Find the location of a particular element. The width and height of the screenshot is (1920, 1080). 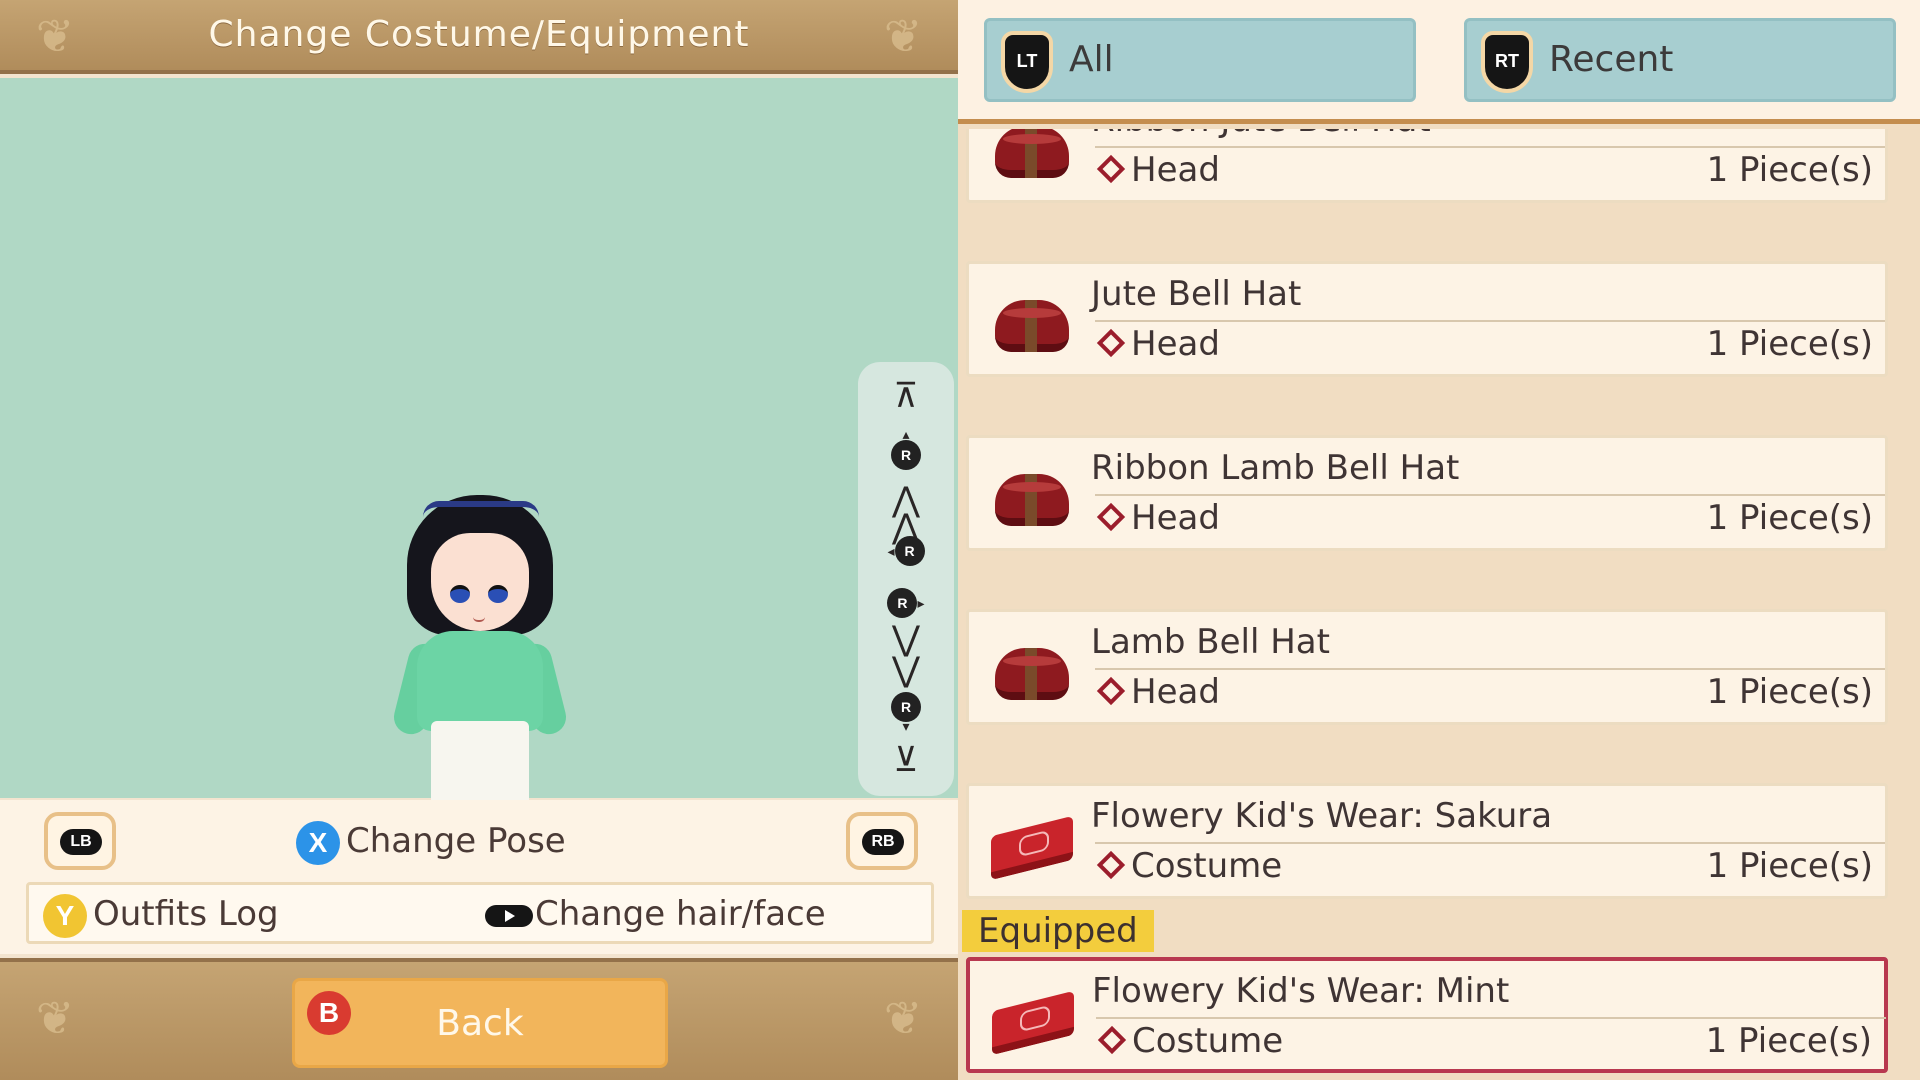

change-hair-face-button: Change hair/face is located at coordinates (655, 914).